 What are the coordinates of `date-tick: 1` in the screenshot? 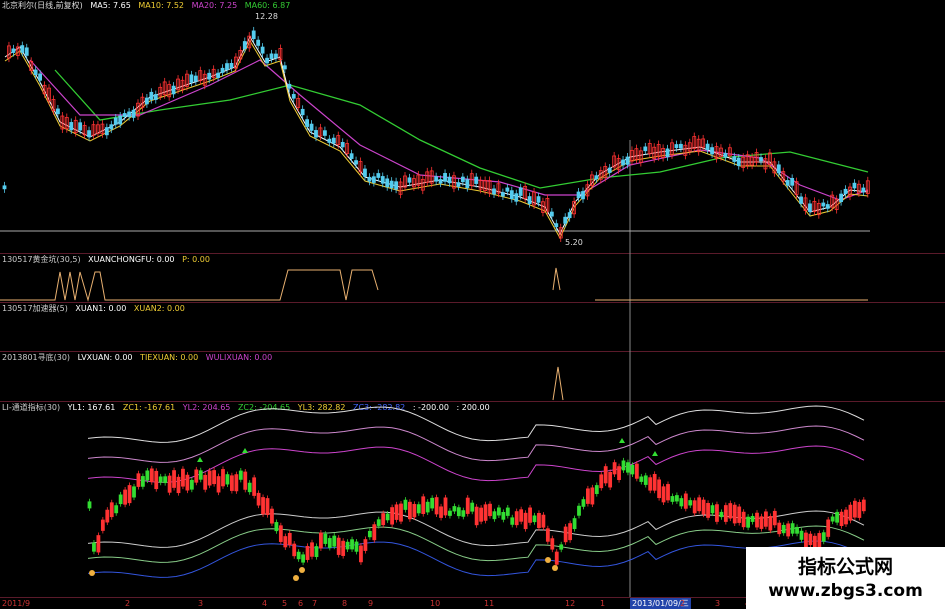 It's located at (603, 603).